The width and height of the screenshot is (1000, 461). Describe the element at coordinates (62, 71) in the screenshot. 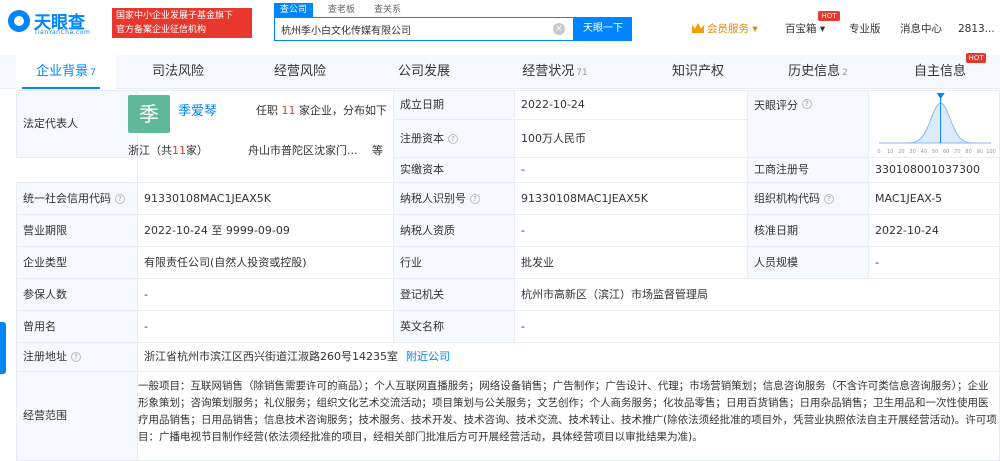

I see `tab-label: 企业背景` at that location.